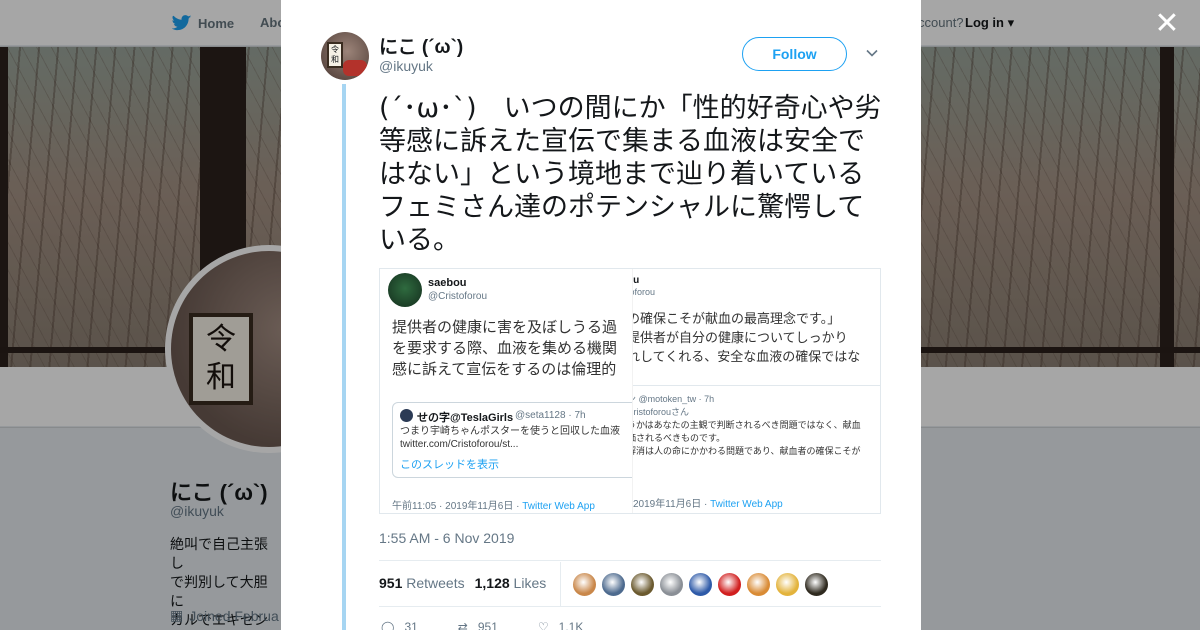  Describe the element at coordinates (543, 625) in the screenshot. I see `heart-icon: ♡` at that location.